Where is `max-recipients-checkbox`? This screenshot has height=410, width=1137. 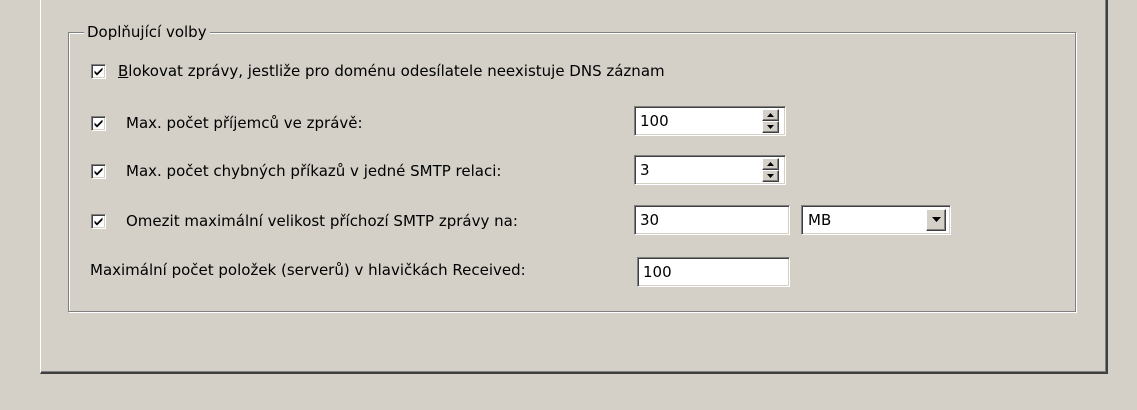
max-recipients-checkbox is located at coordinates (98, 123).